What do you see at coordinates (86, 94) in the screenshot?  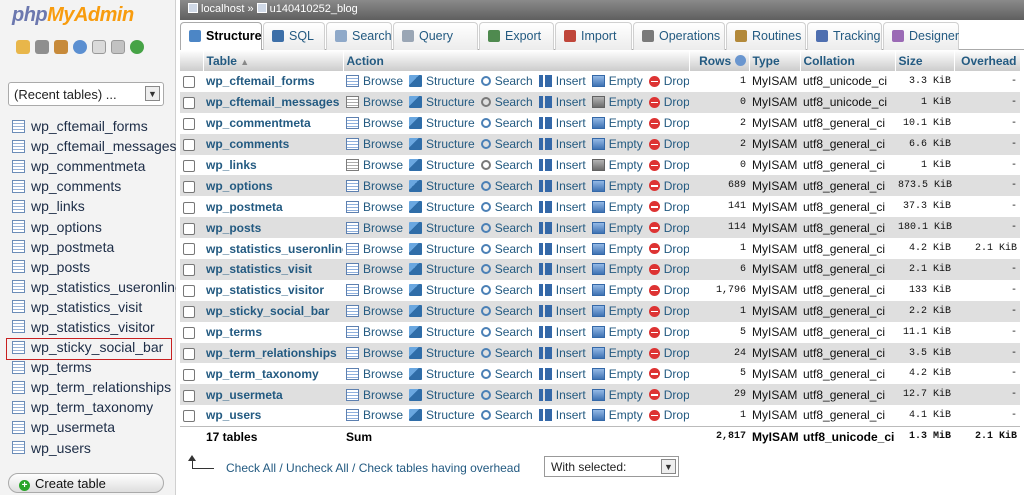 I see `recent-tables-select: (Recent tables) ... ▼` at bounding box center [86, 94].